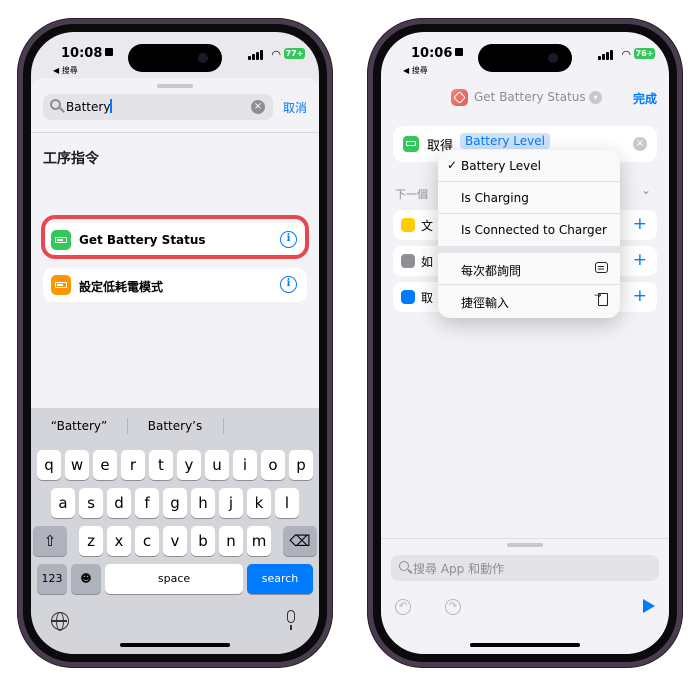 The height and width of the screenshot is (685, 700). Describe the element at coordinates (601, 298) in the screenshot. I see `input-icon` at that location.